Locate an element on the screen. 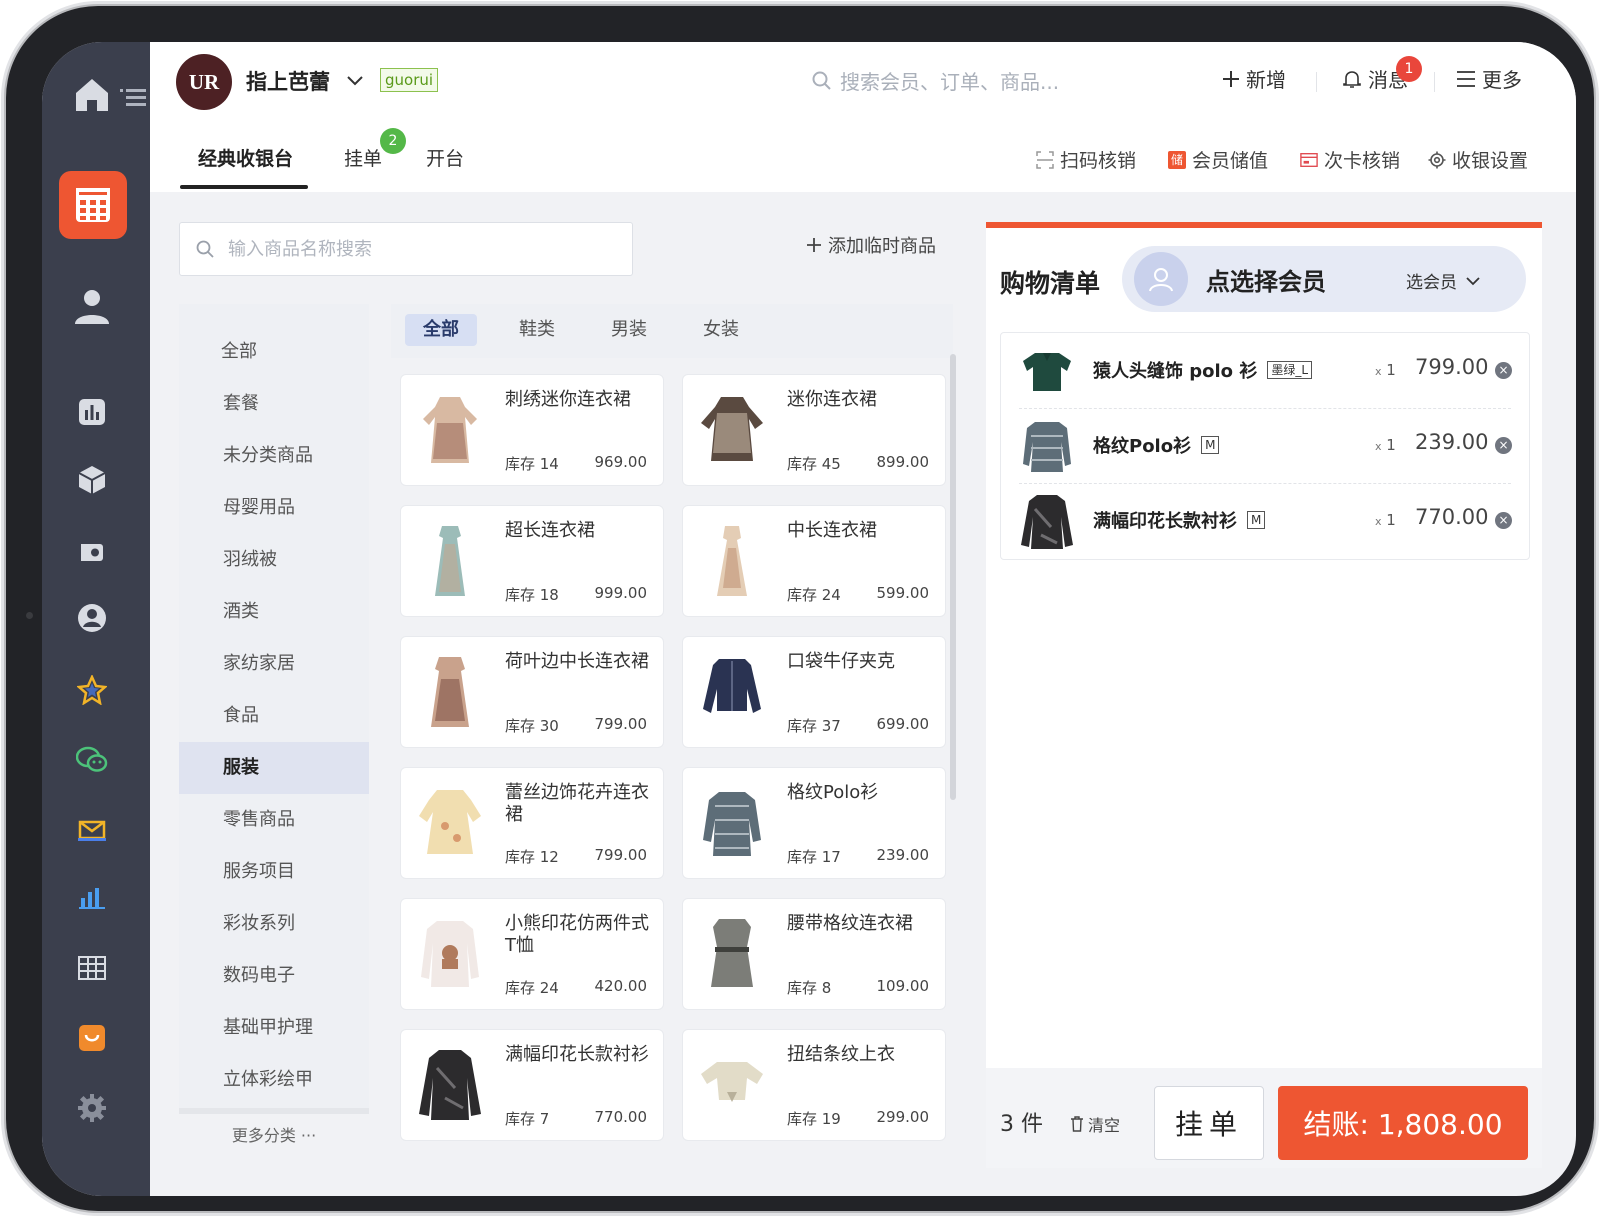  category-item: 彩妆系列 is located at coordinates (274, 924).